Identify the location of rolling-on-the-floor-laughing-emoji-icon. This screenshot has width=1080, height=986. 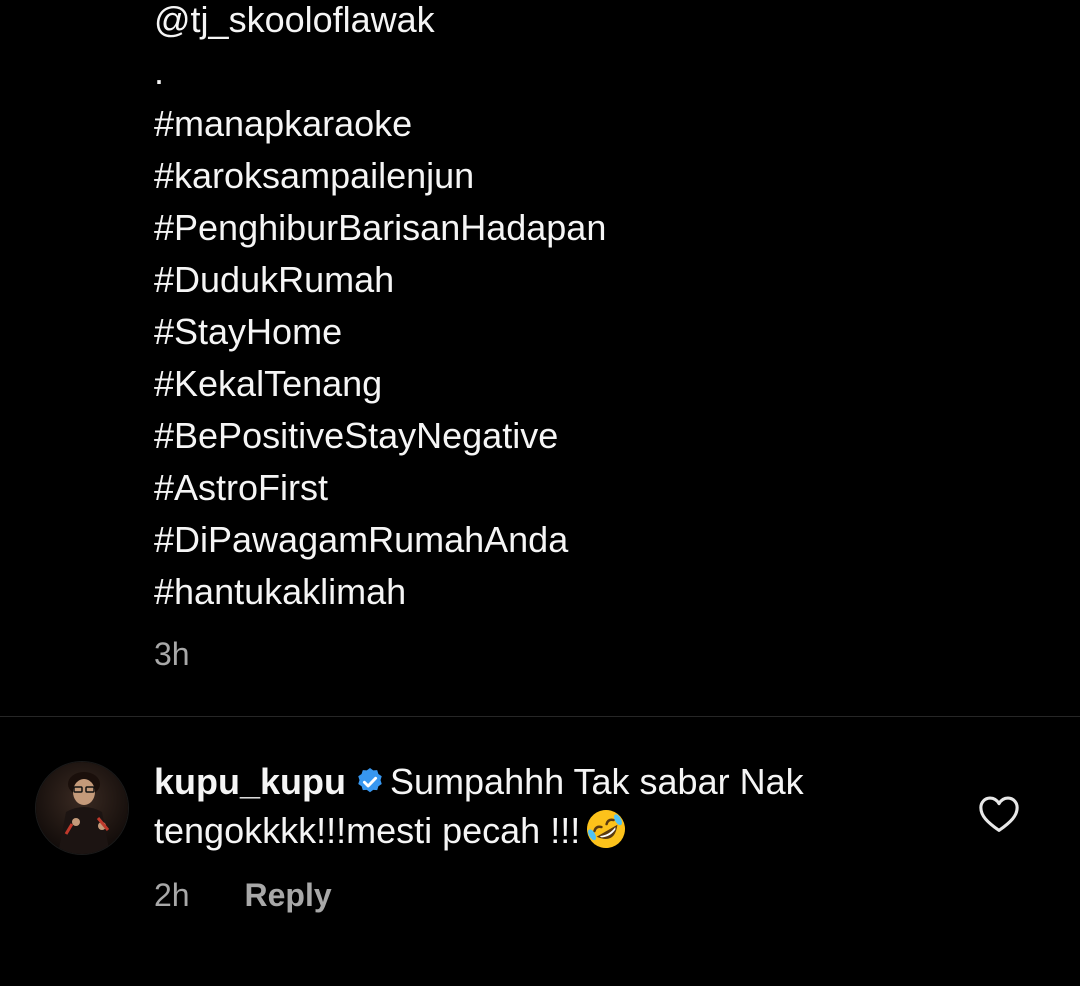
(606, 829).